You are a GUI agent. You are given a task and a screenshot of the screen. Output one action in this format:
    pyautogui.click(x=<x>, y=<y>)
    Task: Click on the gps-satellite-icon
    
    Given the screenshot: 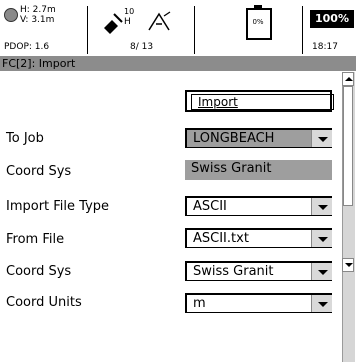 What is the action you would take?
    pyautogui.click(x=11, y=15)
    